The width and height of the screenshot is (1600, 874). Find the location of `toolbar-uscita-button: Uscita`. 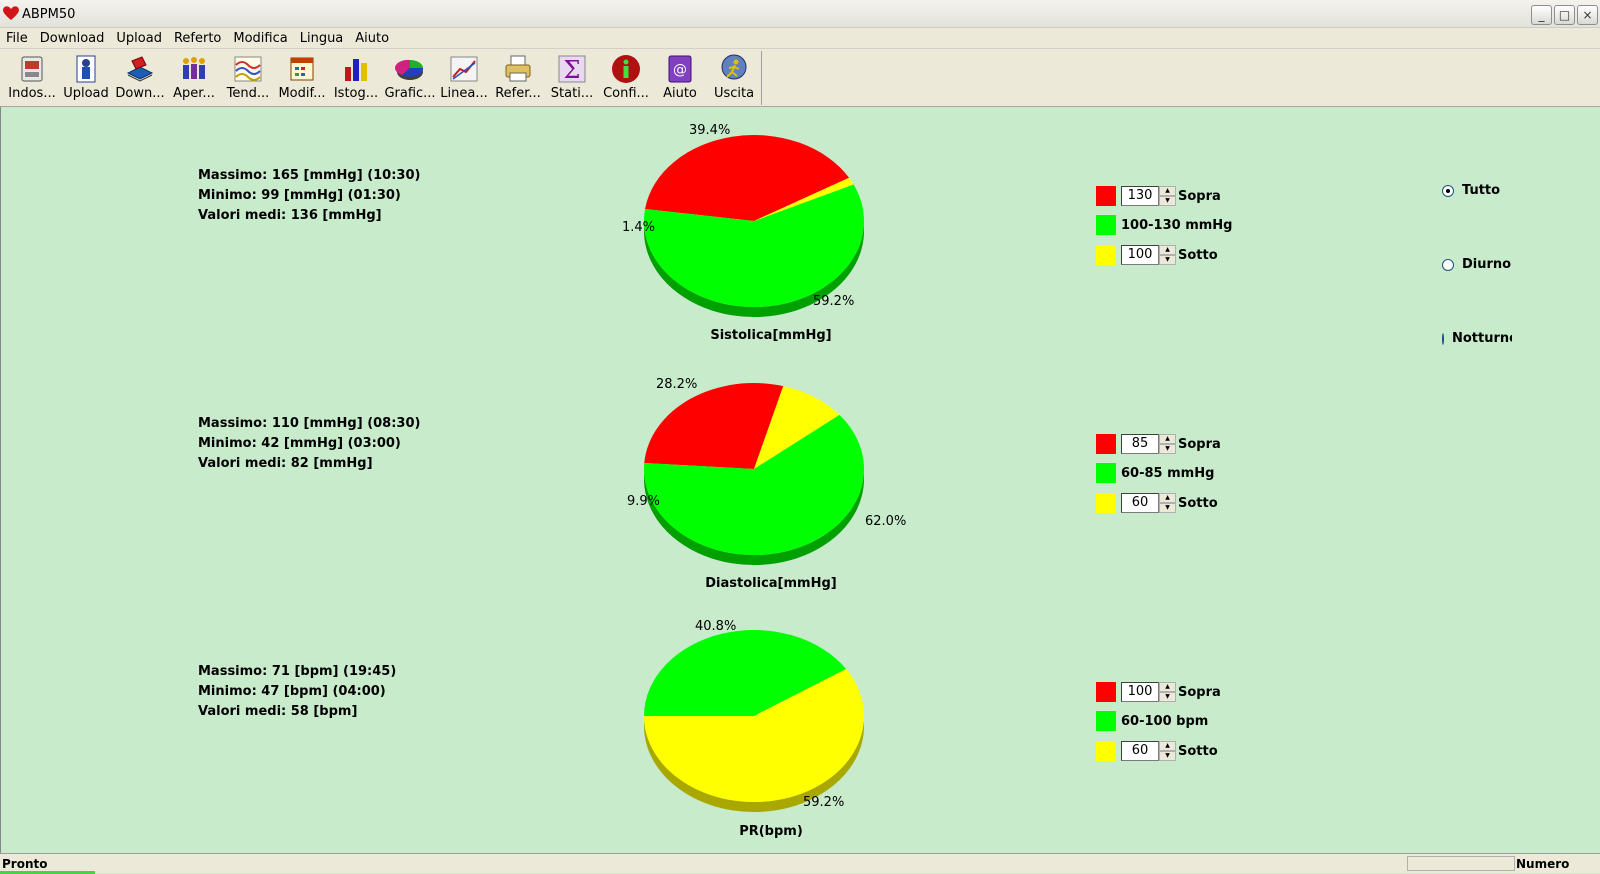

toolbar-uscita-button: Uscita is located at coordinates (734, 78).